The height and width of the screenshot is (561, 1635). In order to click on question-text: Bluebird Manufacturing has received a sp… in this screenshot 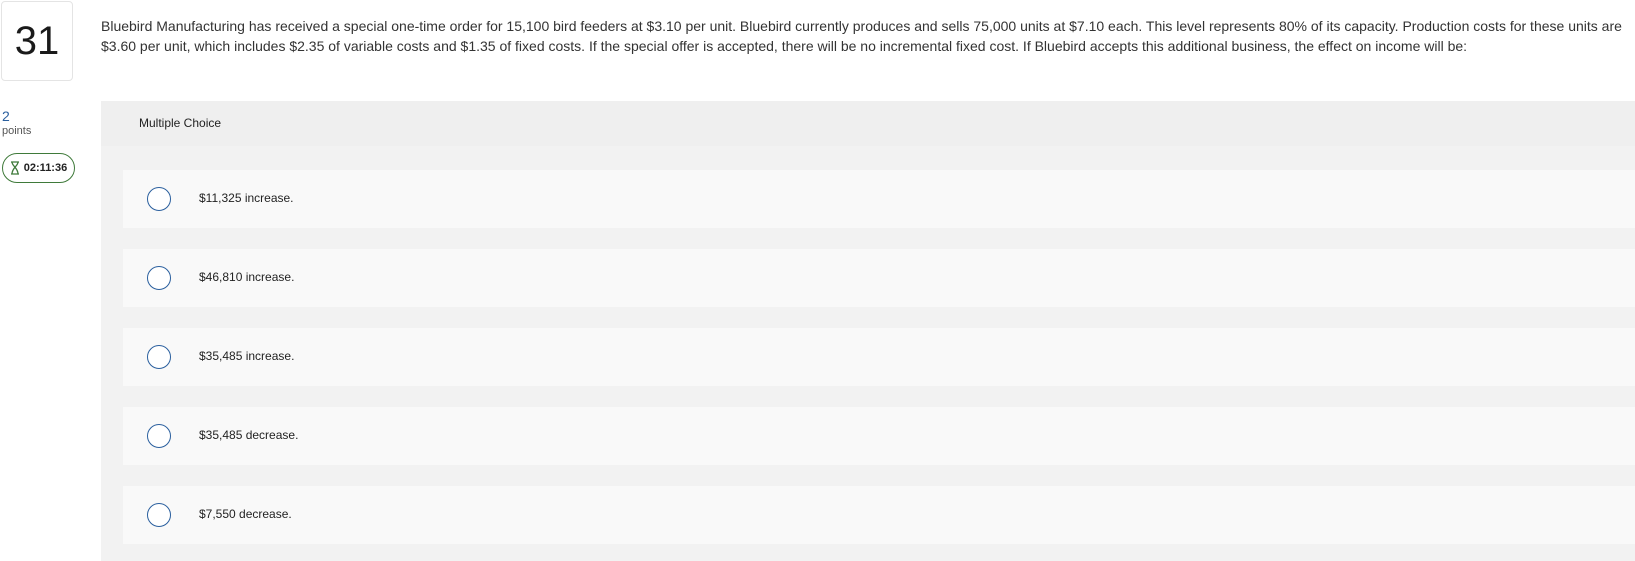, I will do `click(868, 36)`.